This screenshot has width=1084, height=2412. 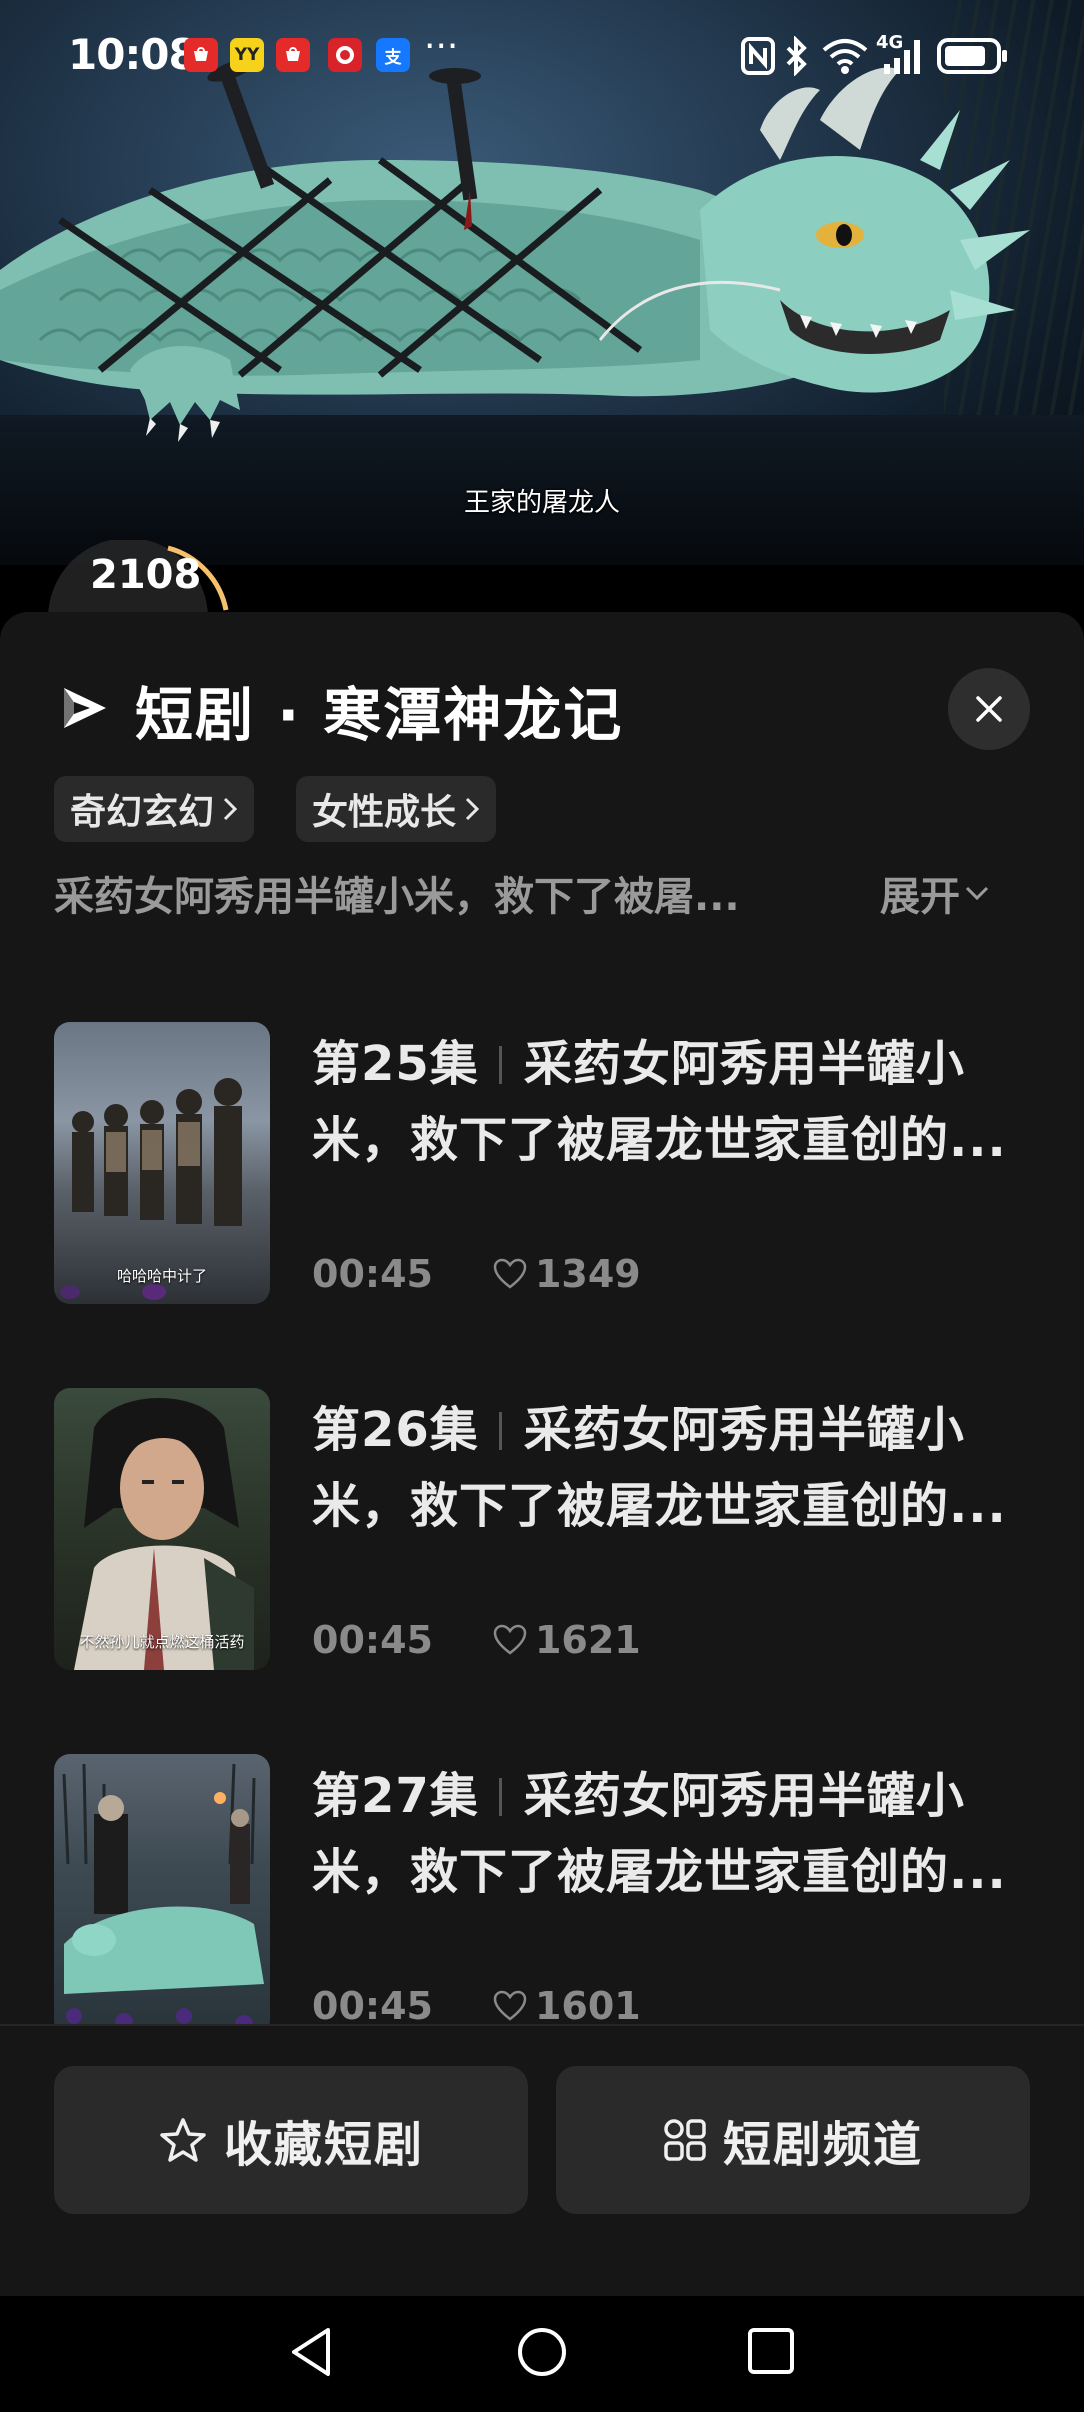 I want to click on episode-number: 第26集, so click(x=395, y=1430).